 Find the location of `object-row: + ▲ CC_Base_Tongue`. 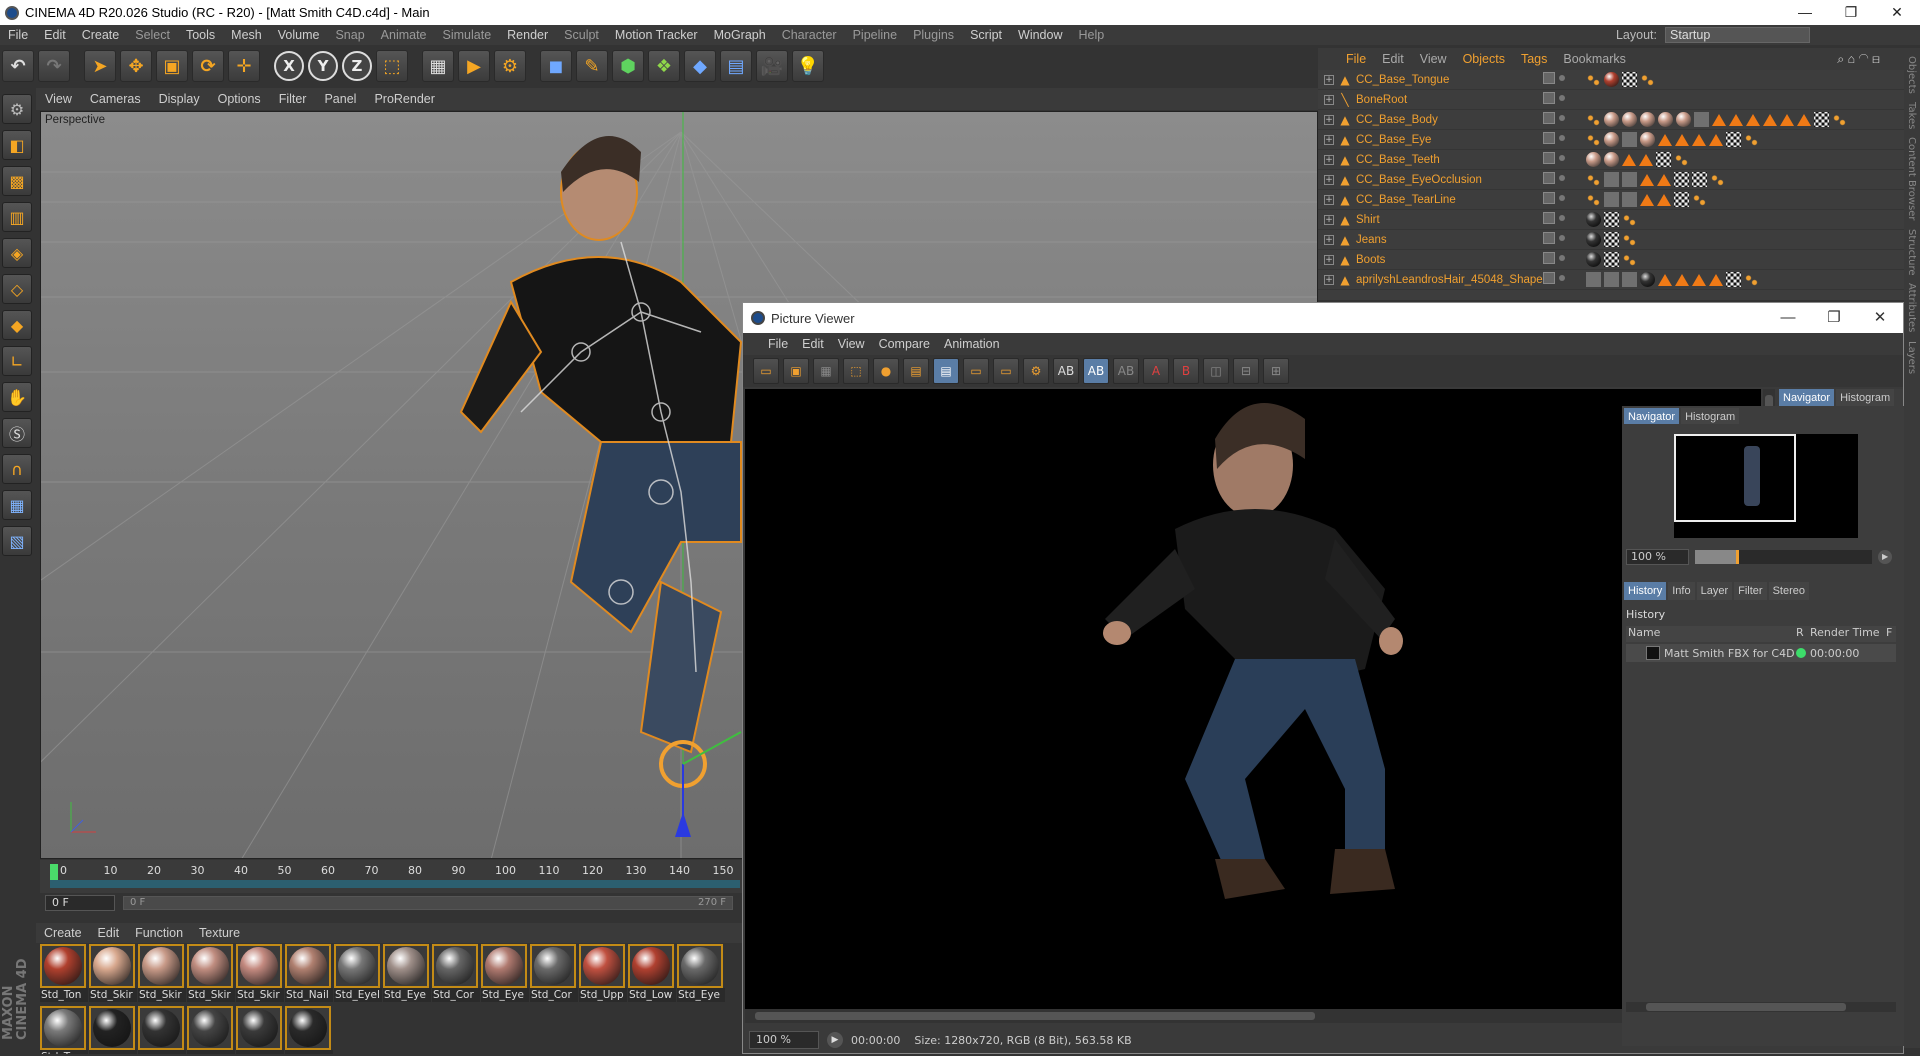

object-row: + ▲ CC_Base_Tongue is located at coordinates (1611, 80).